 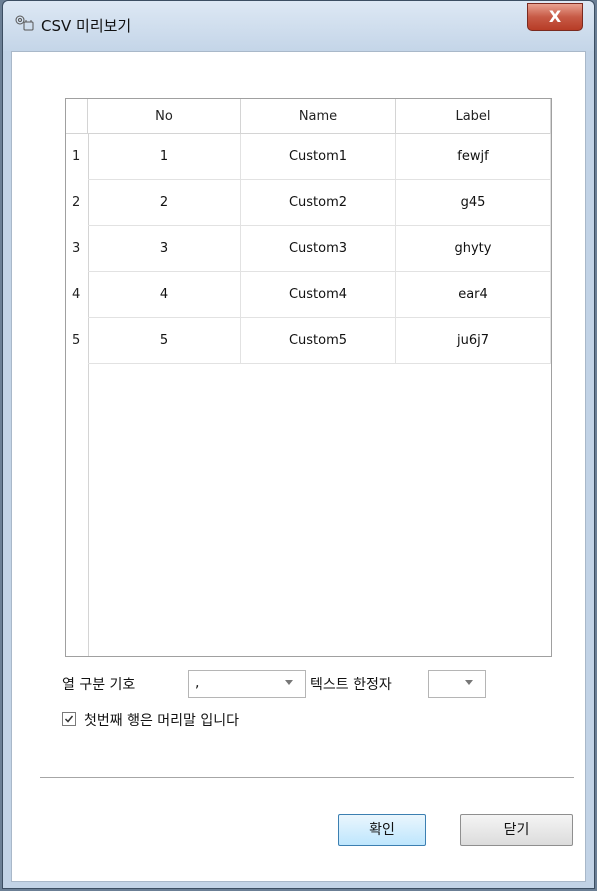 I want to click on cell-name: Custom5, so click(x=318, y=341).